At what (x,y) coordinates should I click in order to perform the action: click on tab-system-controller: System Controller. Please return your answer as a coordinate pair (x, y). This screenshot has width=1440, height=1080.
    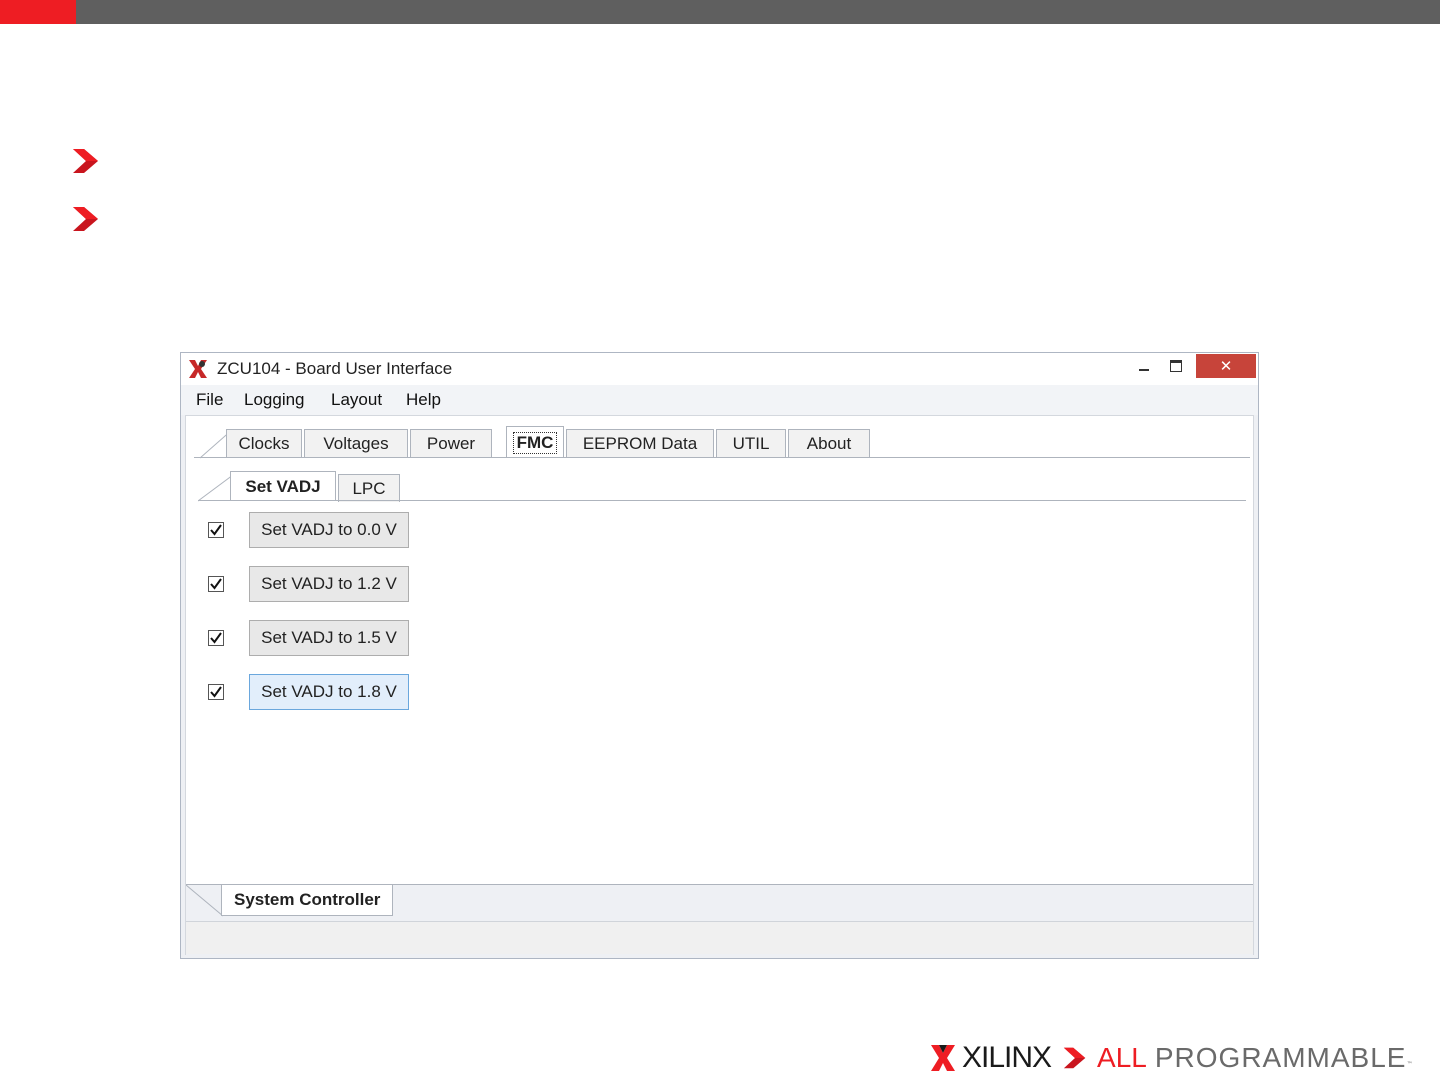
    Looking at the image, I should click on (307, 900).